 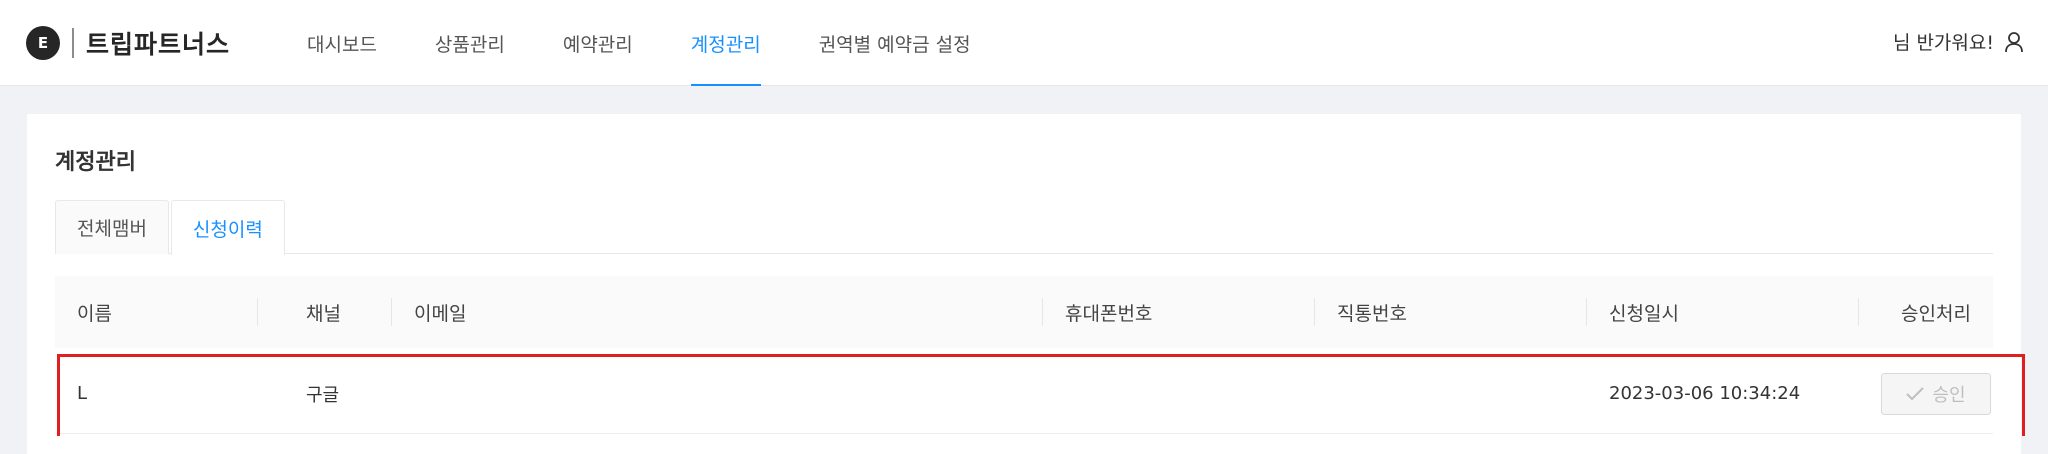 What do you see at coordinates (43, 43) in the screenshot?
I see `logo-mark: E` at bounding box center [43, 43].